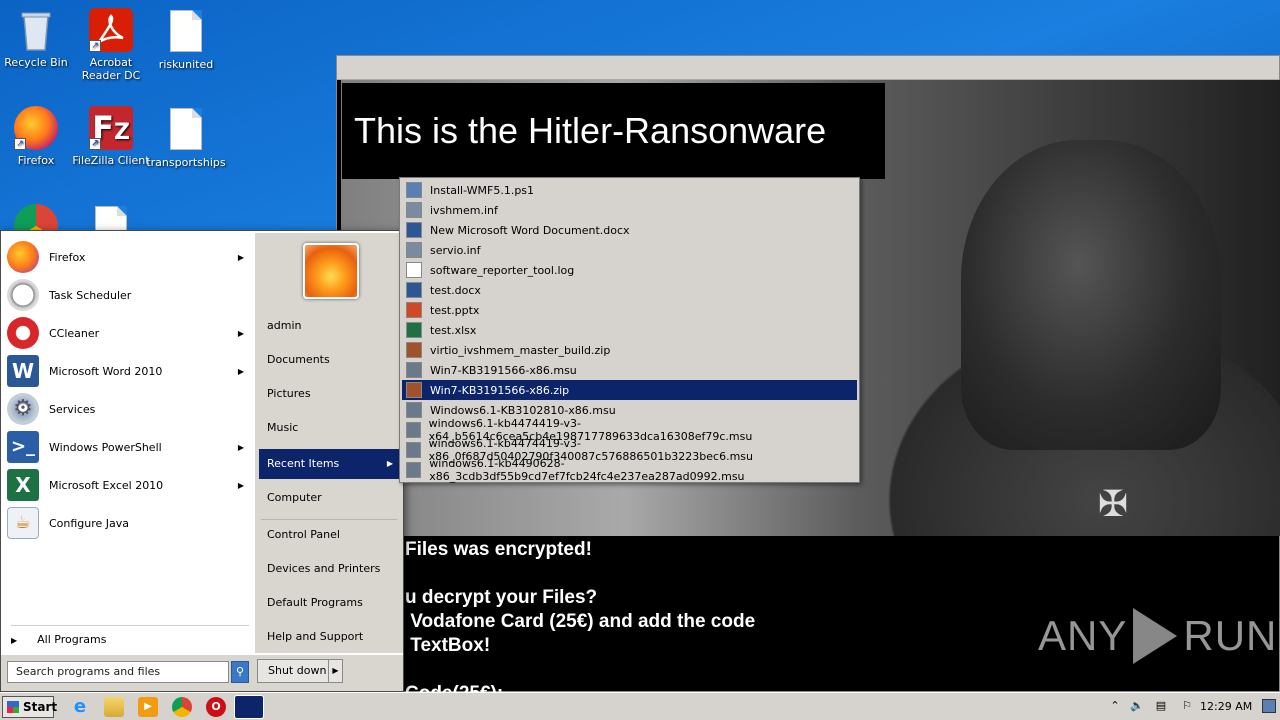 This screenshot has height=720, width=1280. What do you see at coordinates (1161, 706) in the screenshot?
I see `network-icon: ▤` at bounding box center [1161, 706].